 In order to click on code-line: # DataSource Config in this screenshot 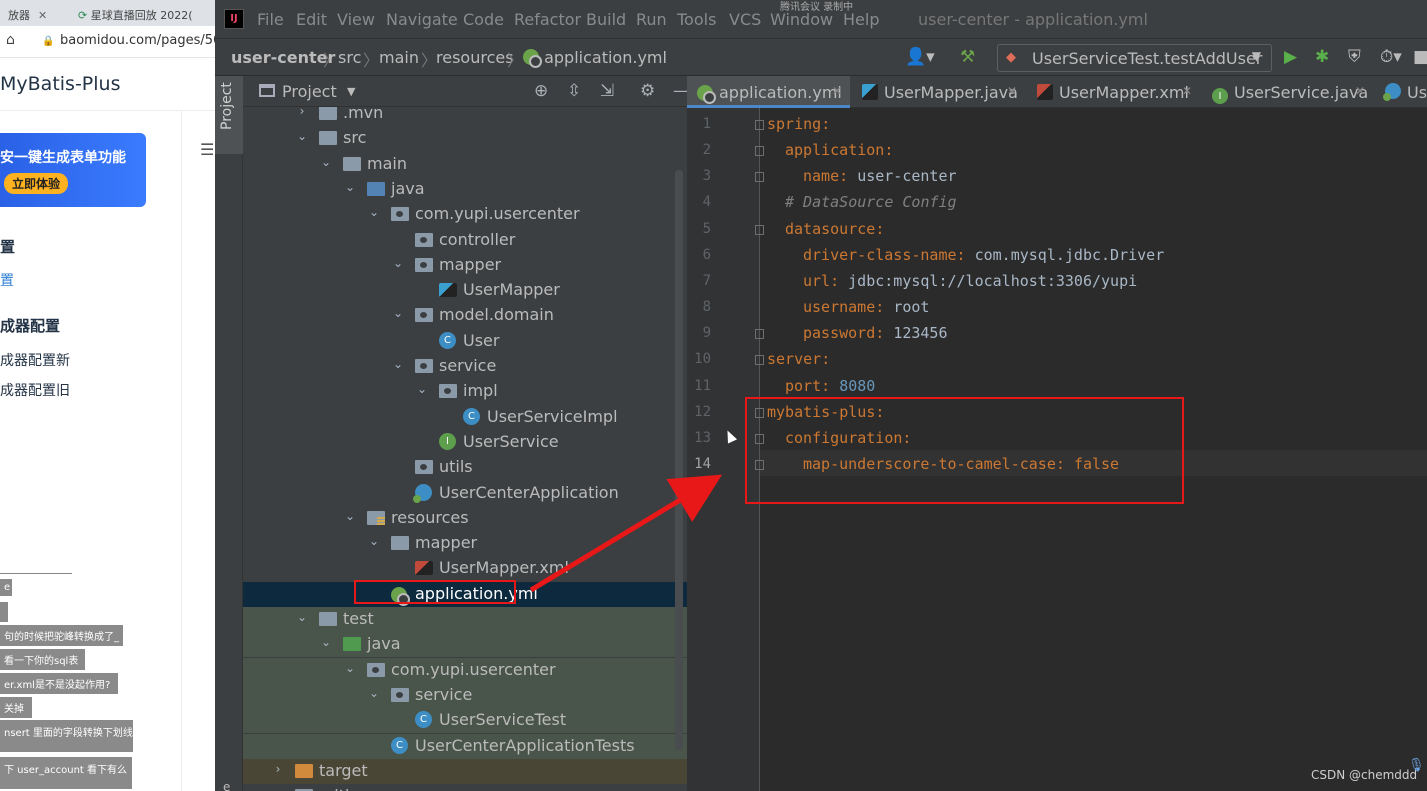, I will do `click(871, 202)`.